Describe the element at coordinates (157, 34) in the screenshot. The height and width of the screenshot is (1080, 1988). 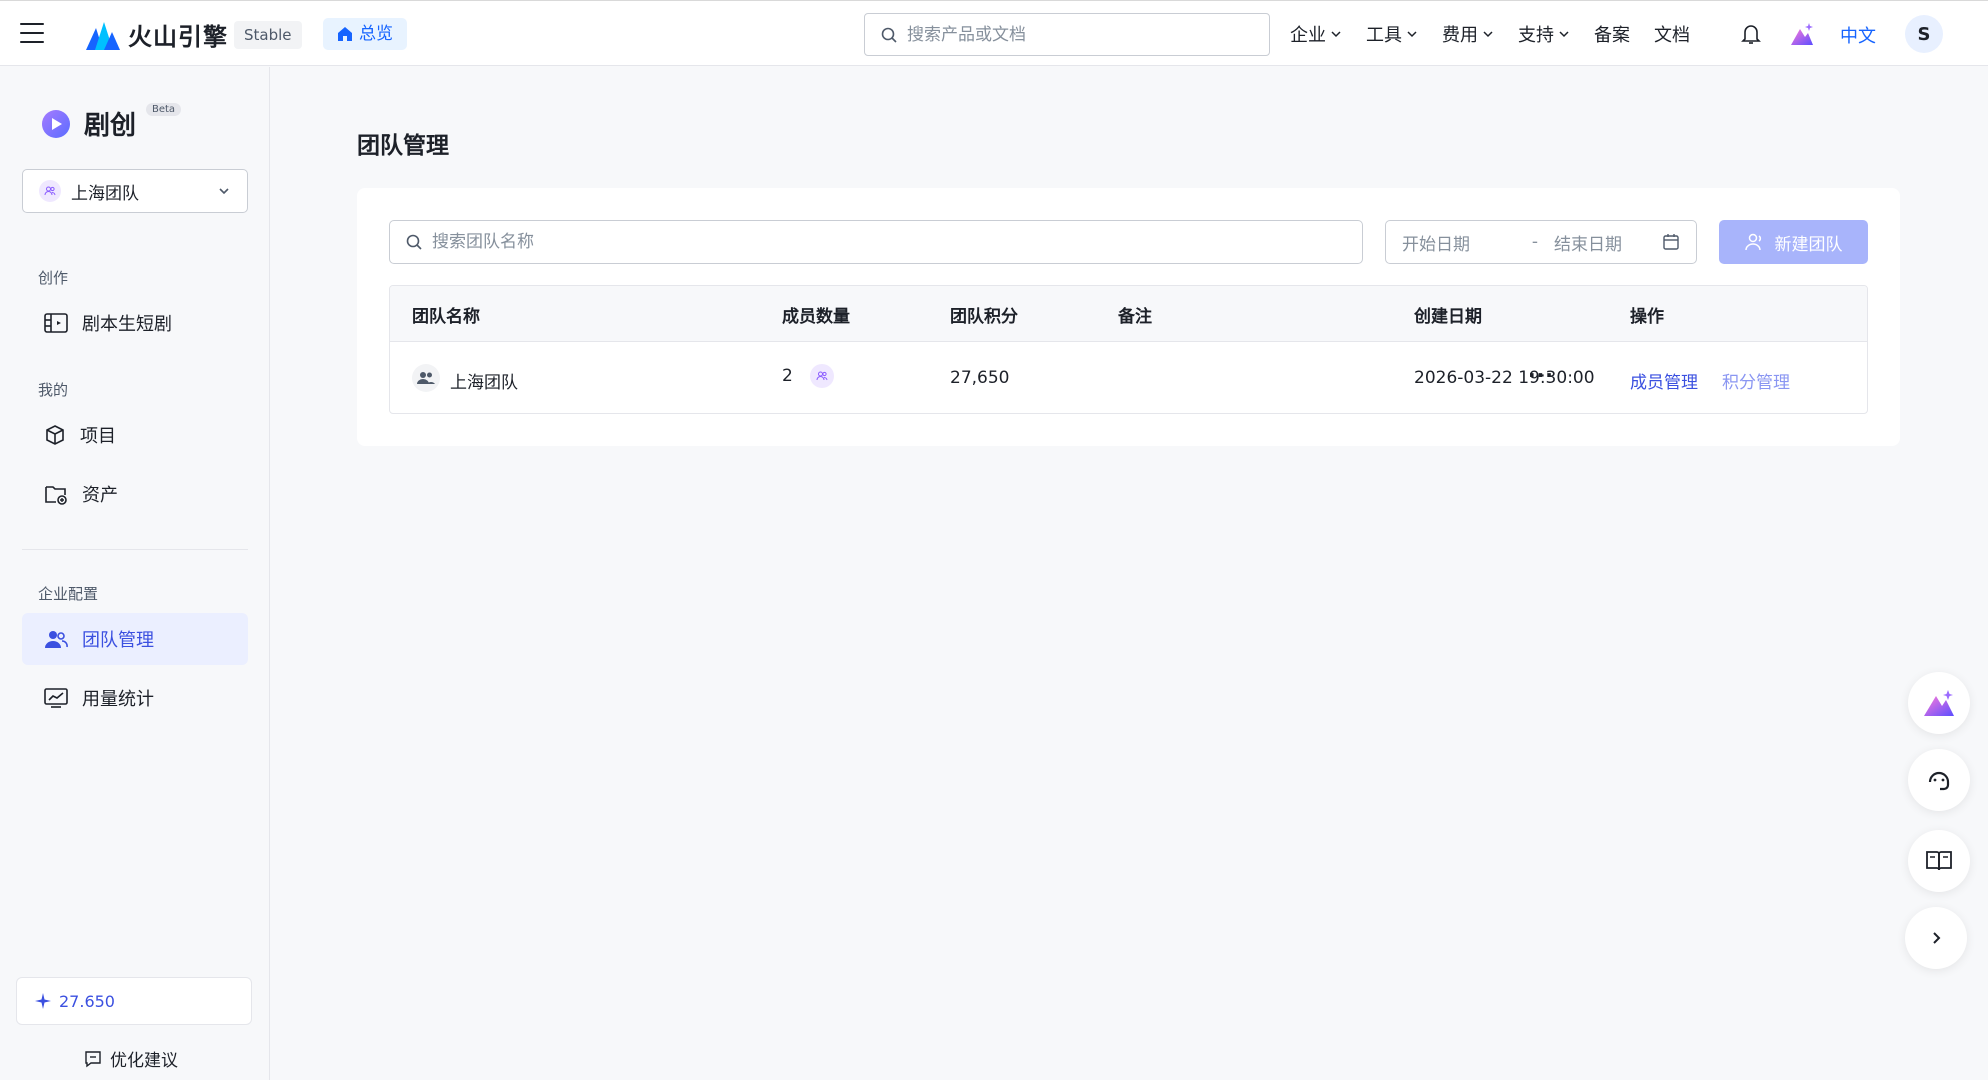
I see `brand-logo: 火山引擎` at that location.